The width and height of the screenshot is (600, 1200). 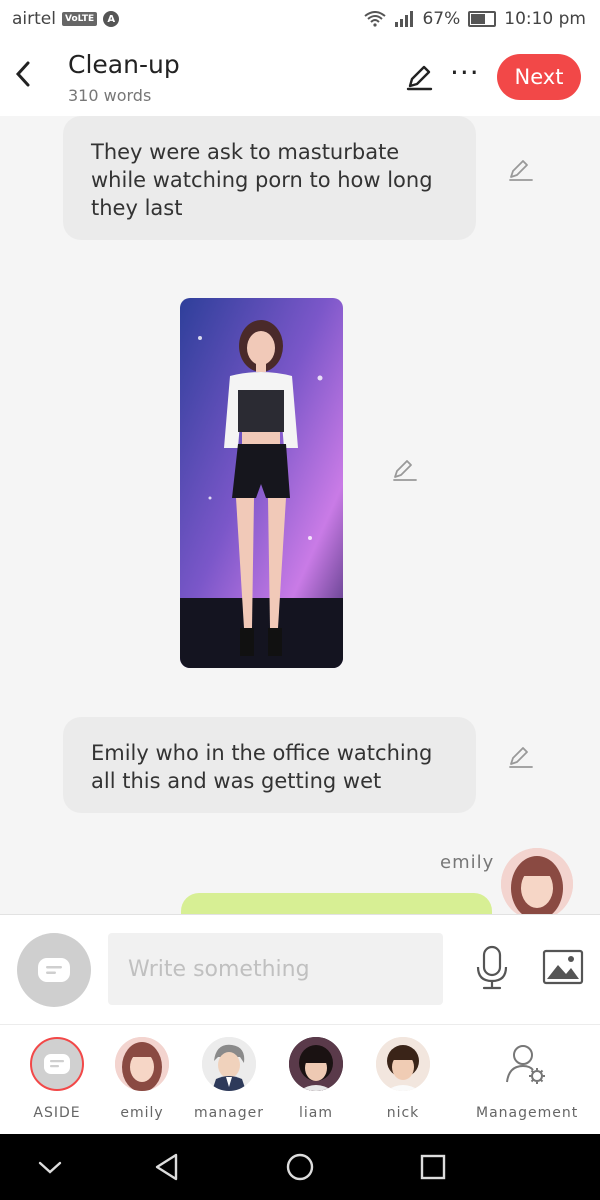 I want to click on sender-name: emily, so click(x=467, y=862).